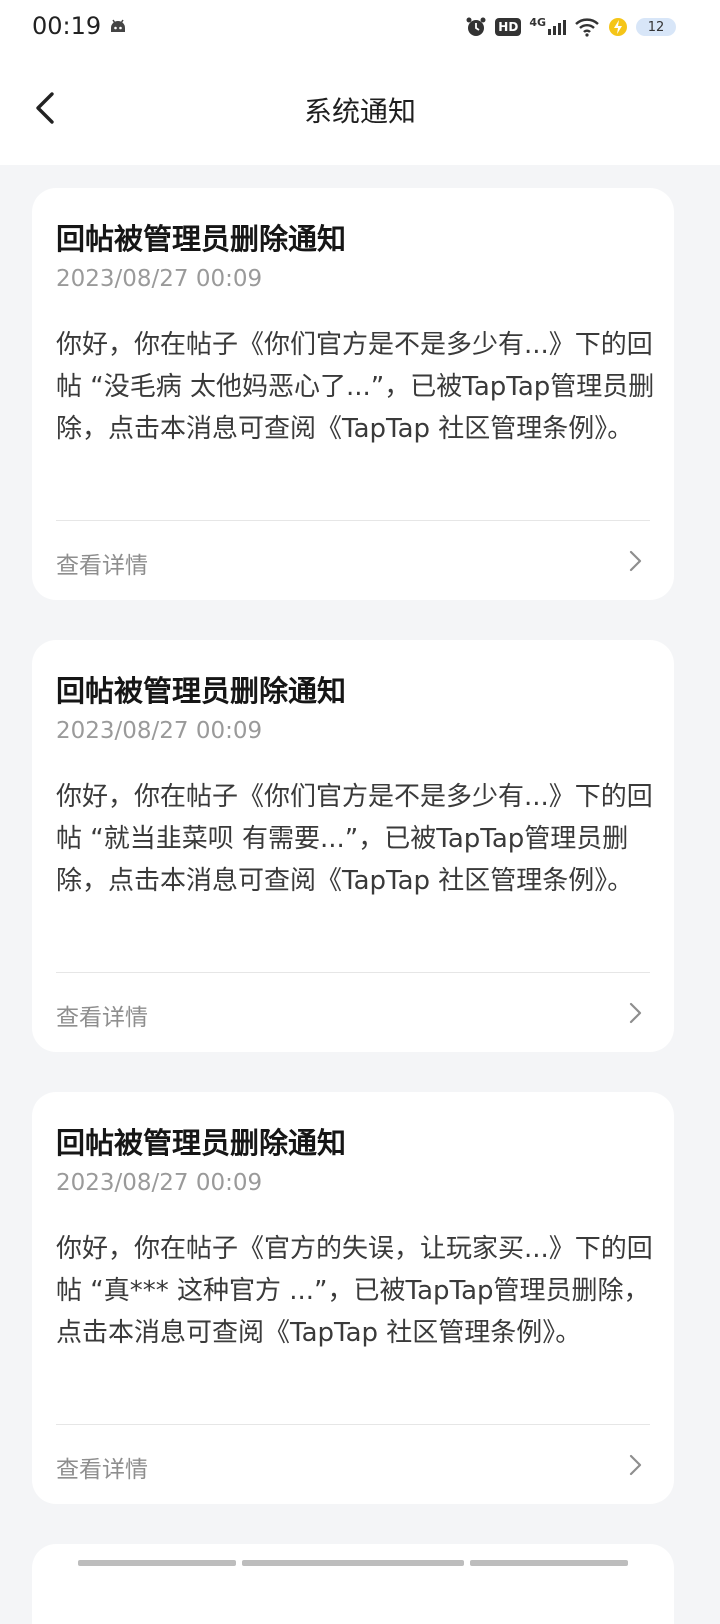 The image size is (720, 1624). I want to click on notification-card-partial, so click(353, 1584).